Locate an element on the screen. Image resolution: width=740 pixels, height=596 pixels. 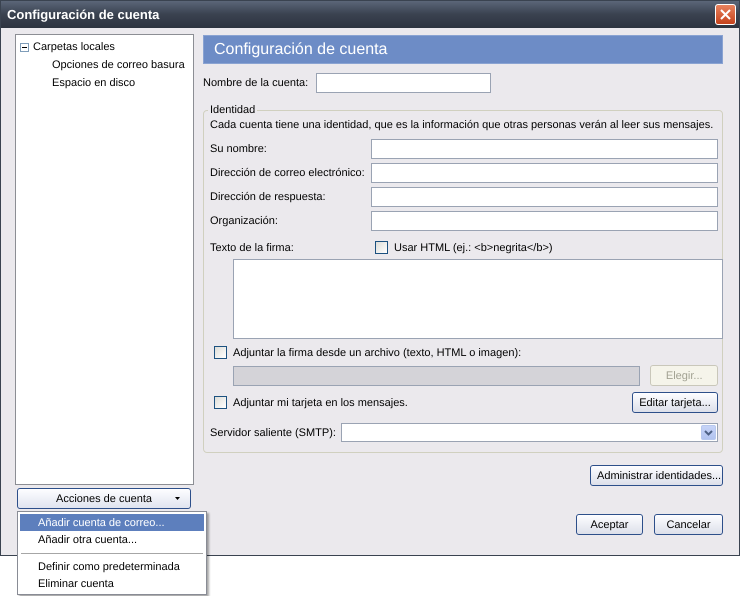
cancel-button: Cancelar is located at coordinates (688, 524).